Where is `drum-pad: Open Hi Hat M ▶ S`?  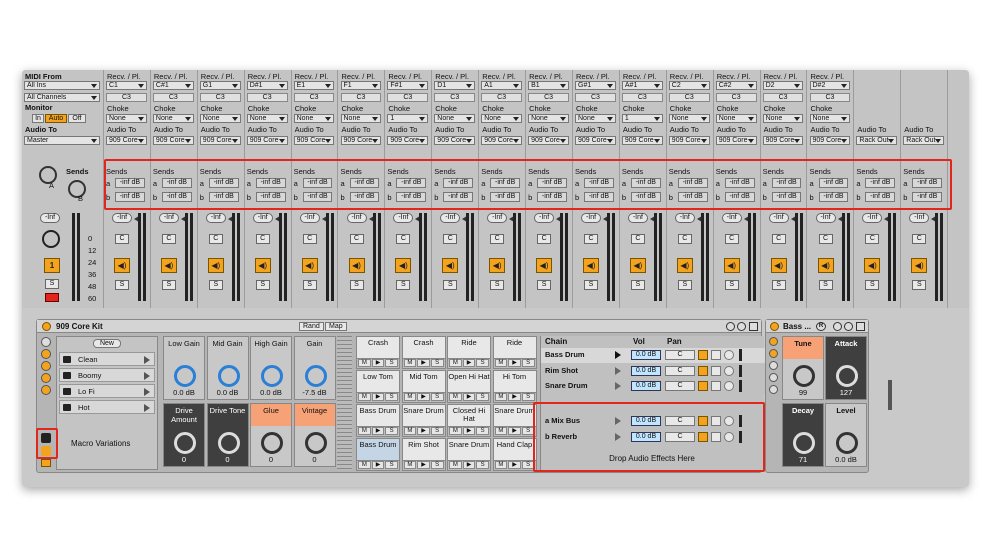
drum-pad: Open Hi Hat M ▶ S is located at coordinates (469, 386).